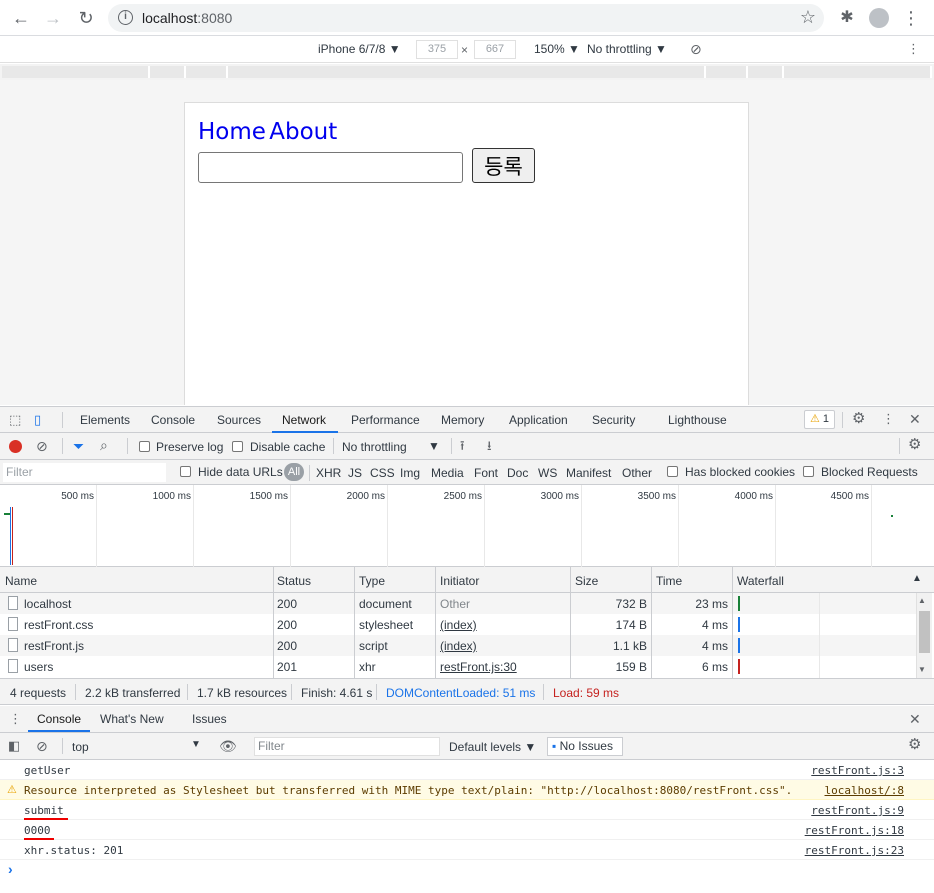  What do you see at coordinates (915, 719) in the screenshot?
I see `close-drawer-icon: ✕` at bounding box center [915, 719].